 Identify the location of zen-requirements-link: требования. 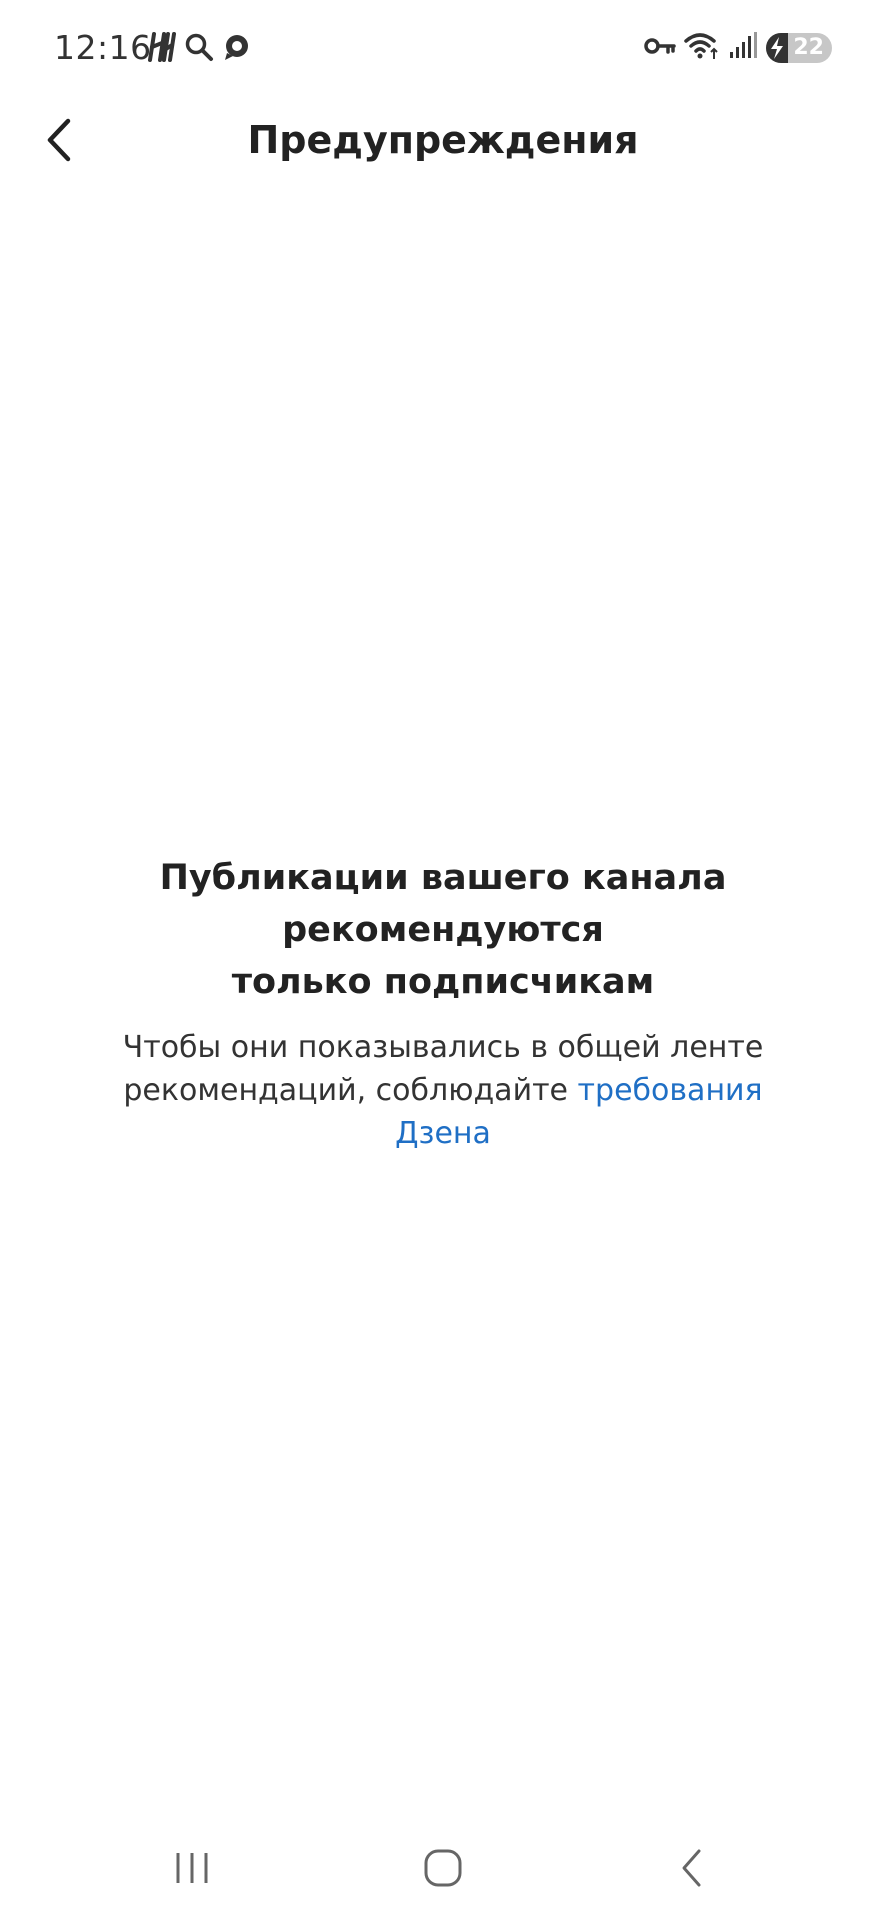
(670, 1090).